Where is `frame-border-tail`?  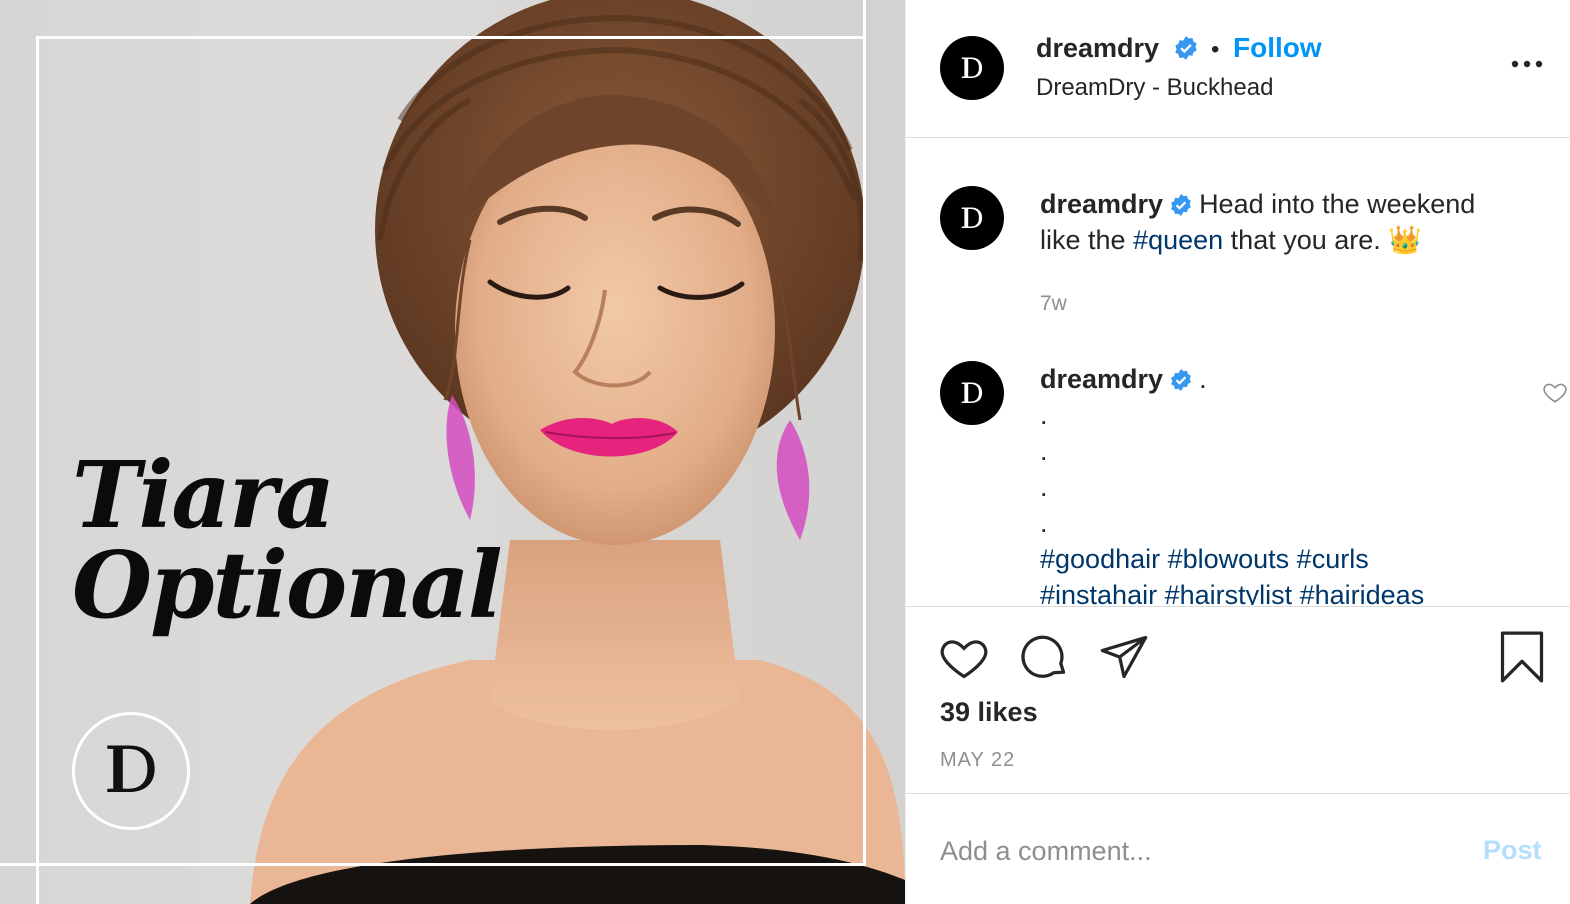 frame-border-tail is located at coordinates (37, 883).